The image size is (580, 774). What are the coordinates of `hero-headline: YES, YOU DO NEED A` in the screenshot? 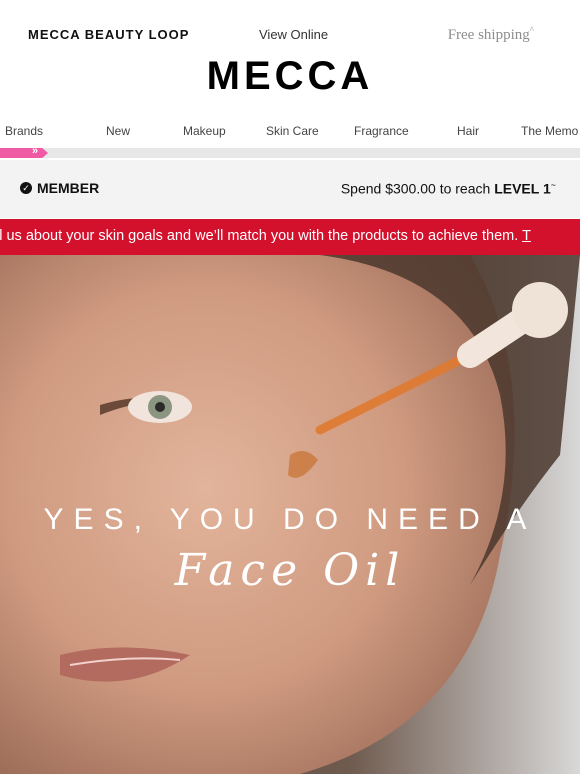 It's located at (290, 519).